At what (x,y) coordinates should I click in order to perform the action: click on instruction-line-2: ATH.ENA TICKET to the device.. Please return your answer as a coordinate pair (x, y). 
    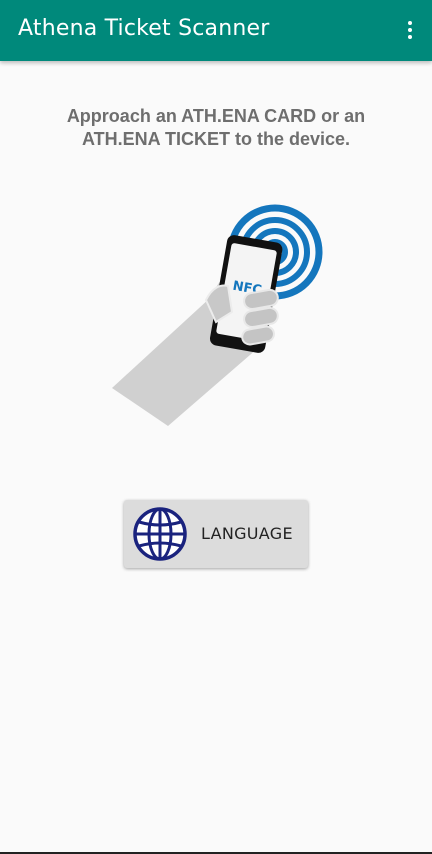
    Looking at the image, I should click on (216, 139).